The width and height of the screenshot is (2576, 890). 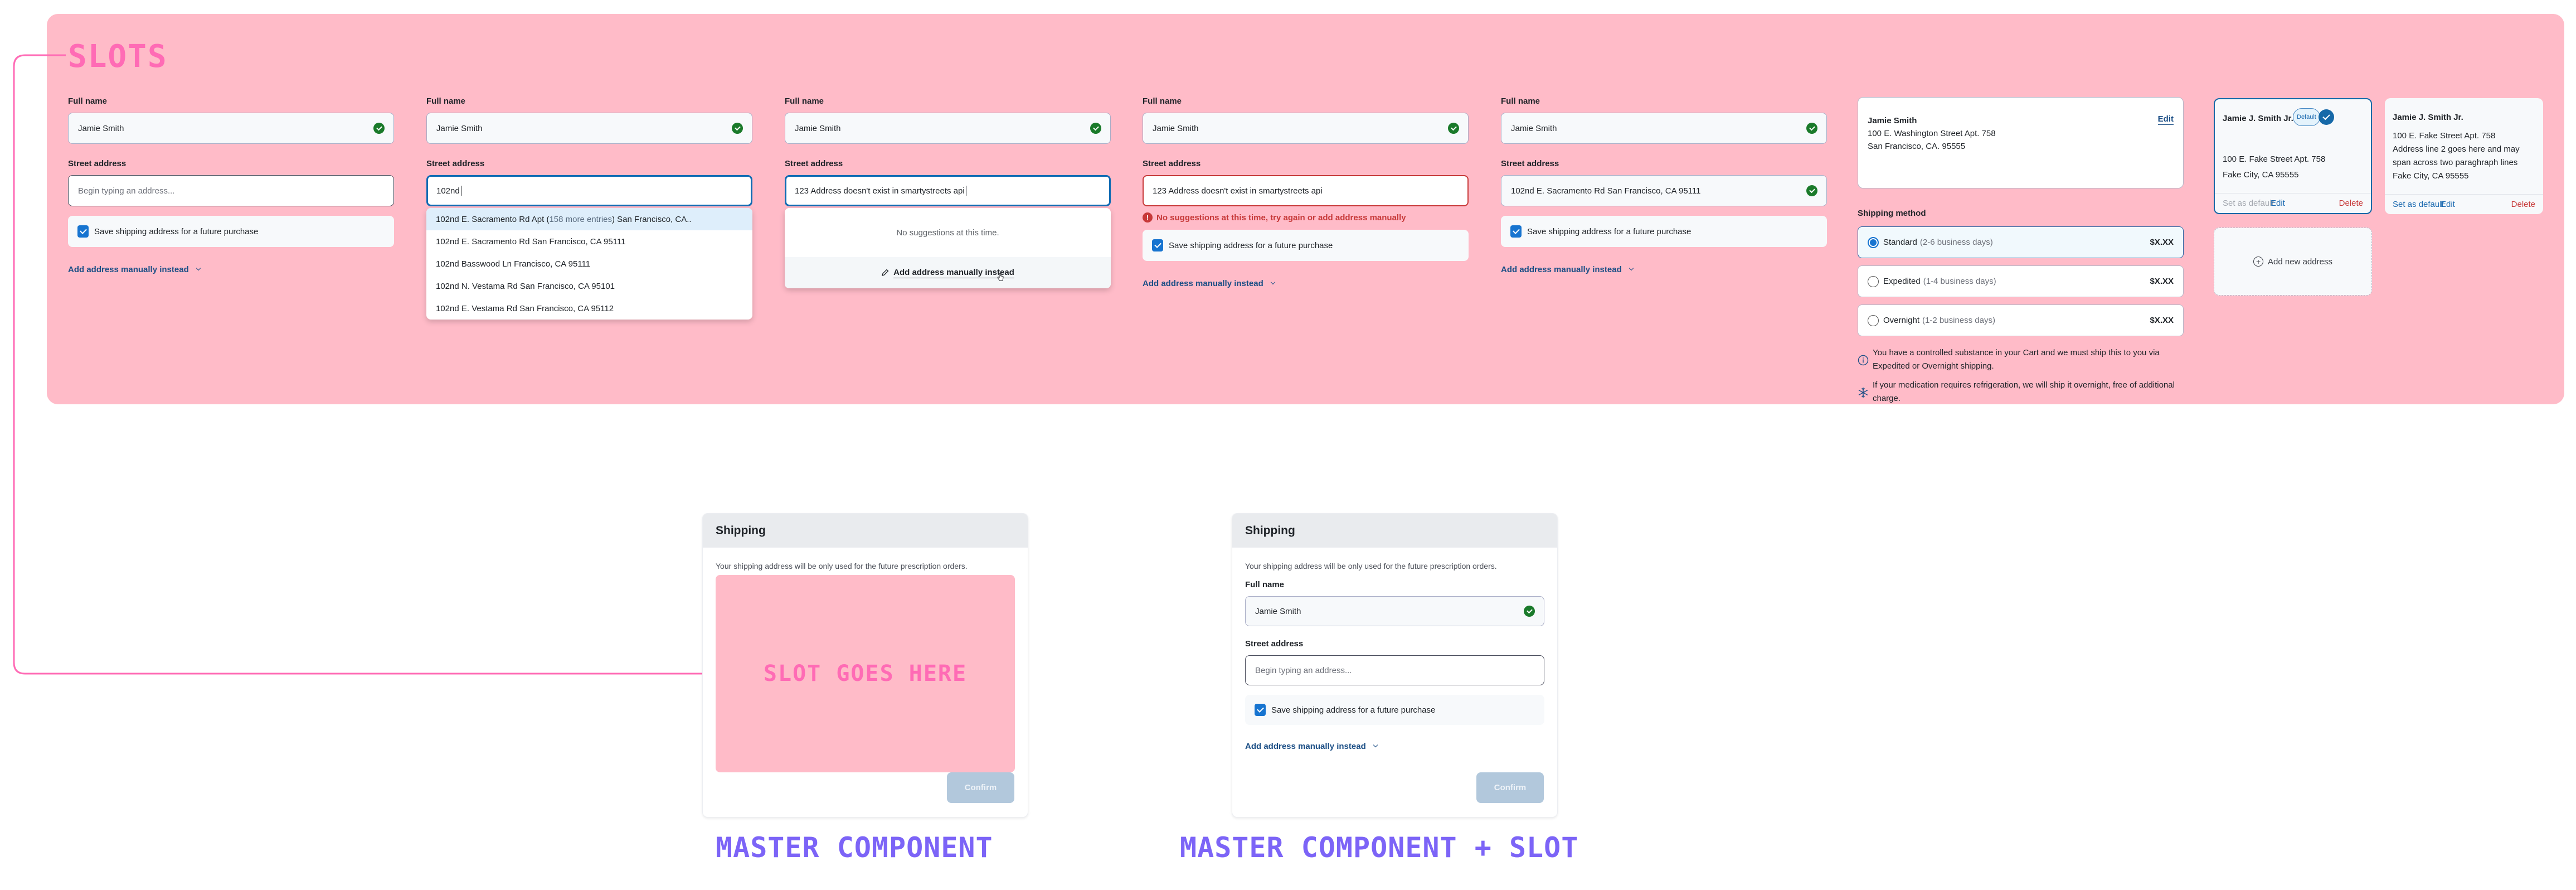 I want to click on slots-title: SLOTS, so click(x=118, y=56).